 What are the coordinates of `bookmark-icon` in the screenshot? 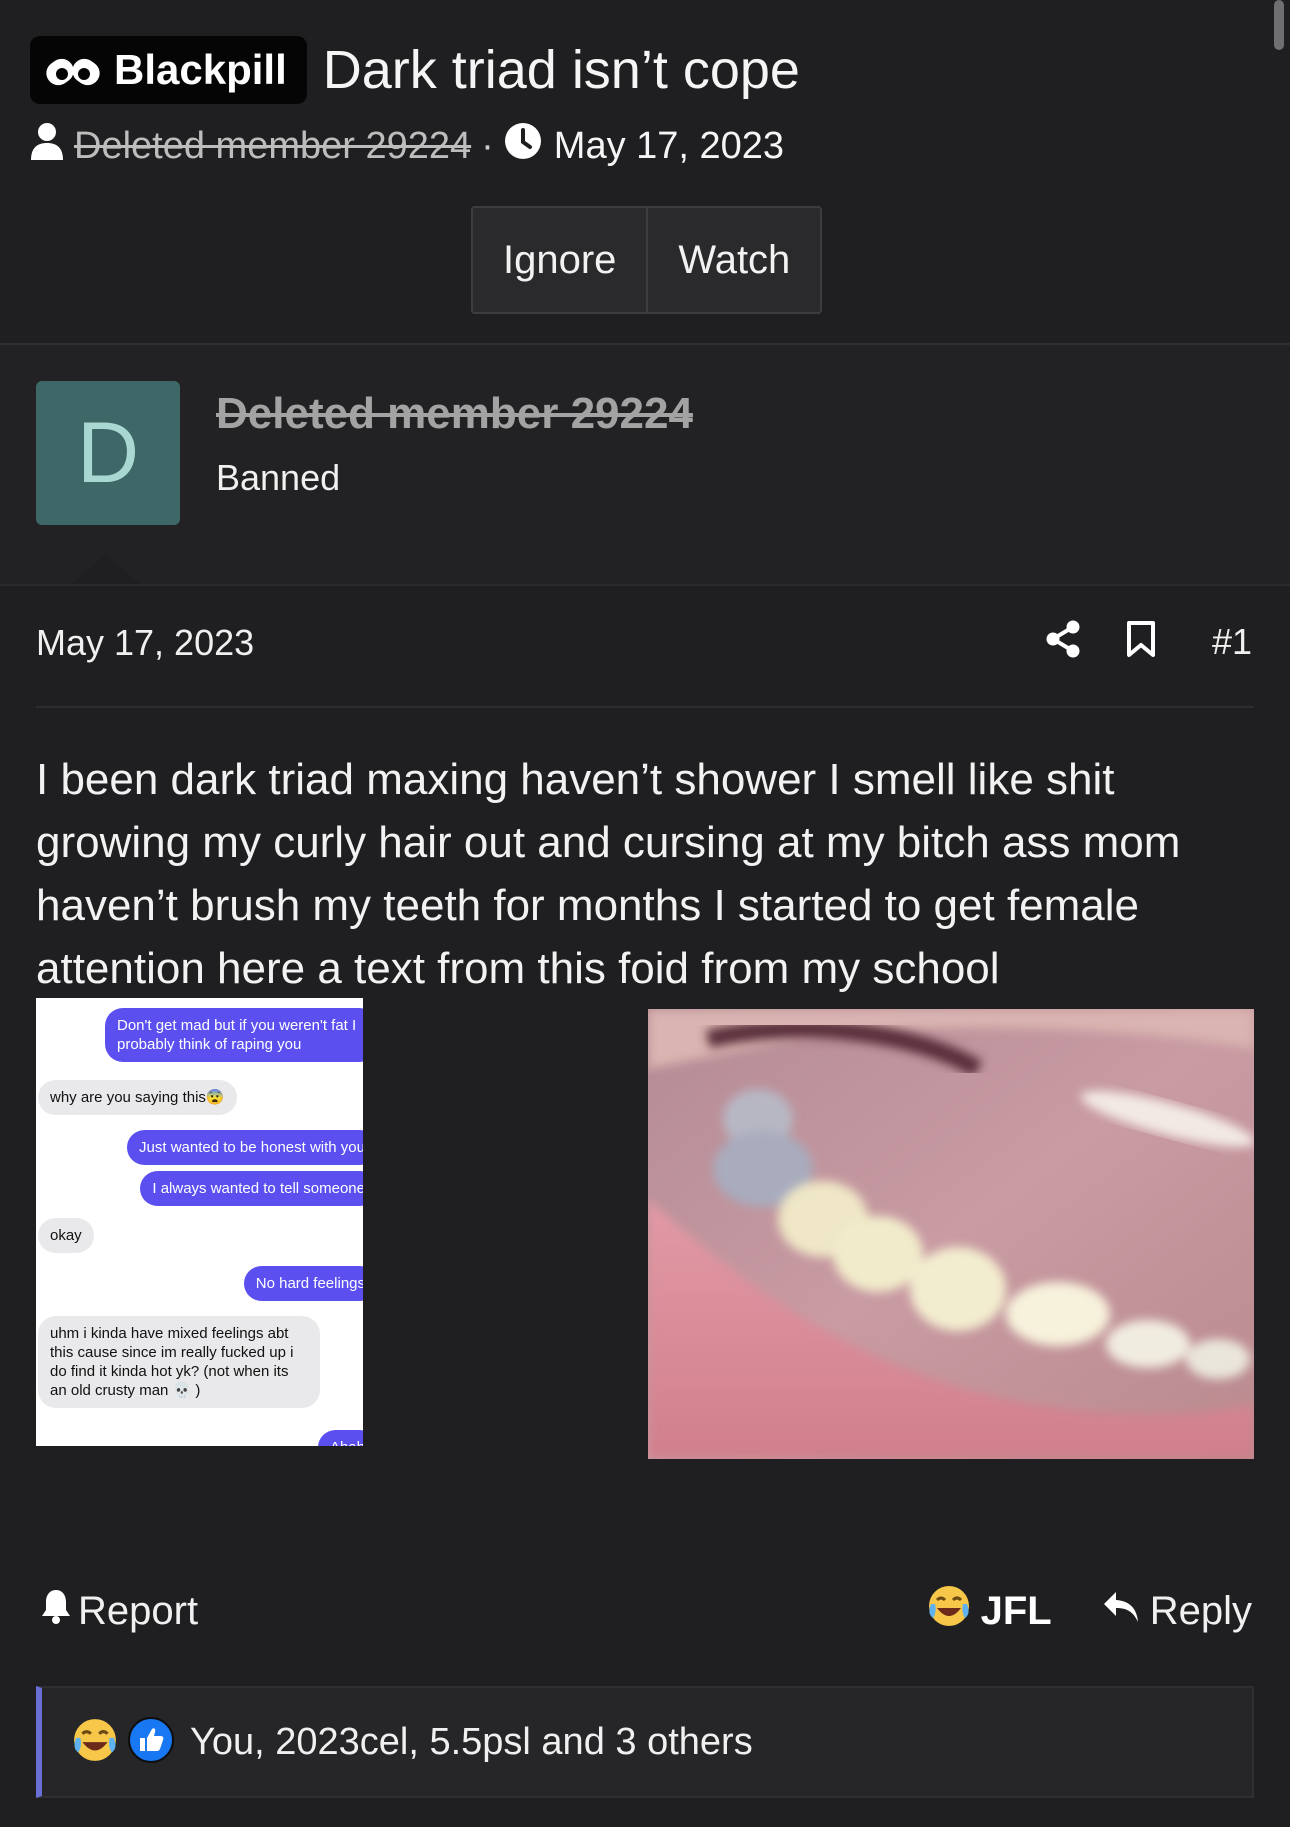 It's located at (1141, 641).